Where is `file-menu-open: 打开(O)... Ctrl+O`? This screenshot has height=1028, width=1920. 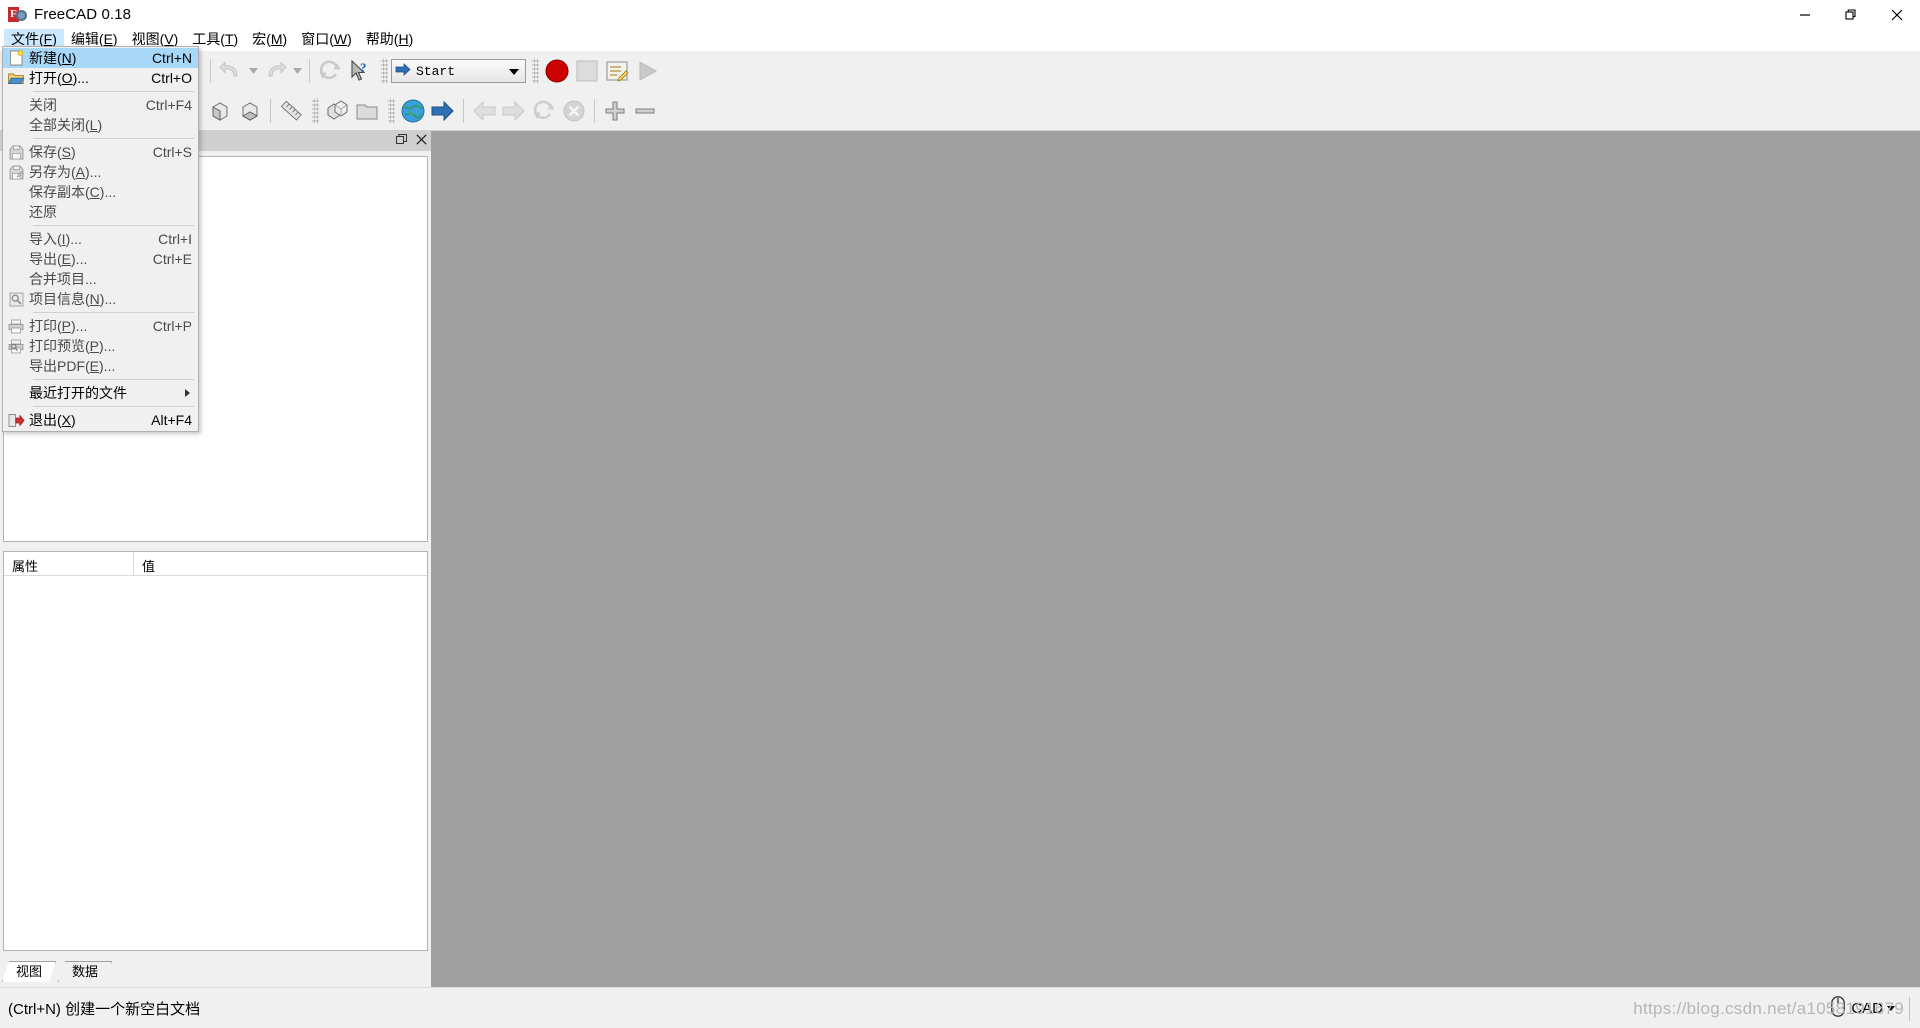 file-menu-open: 打开(O)... Ctrl+O is located at coordinates (100, 78).